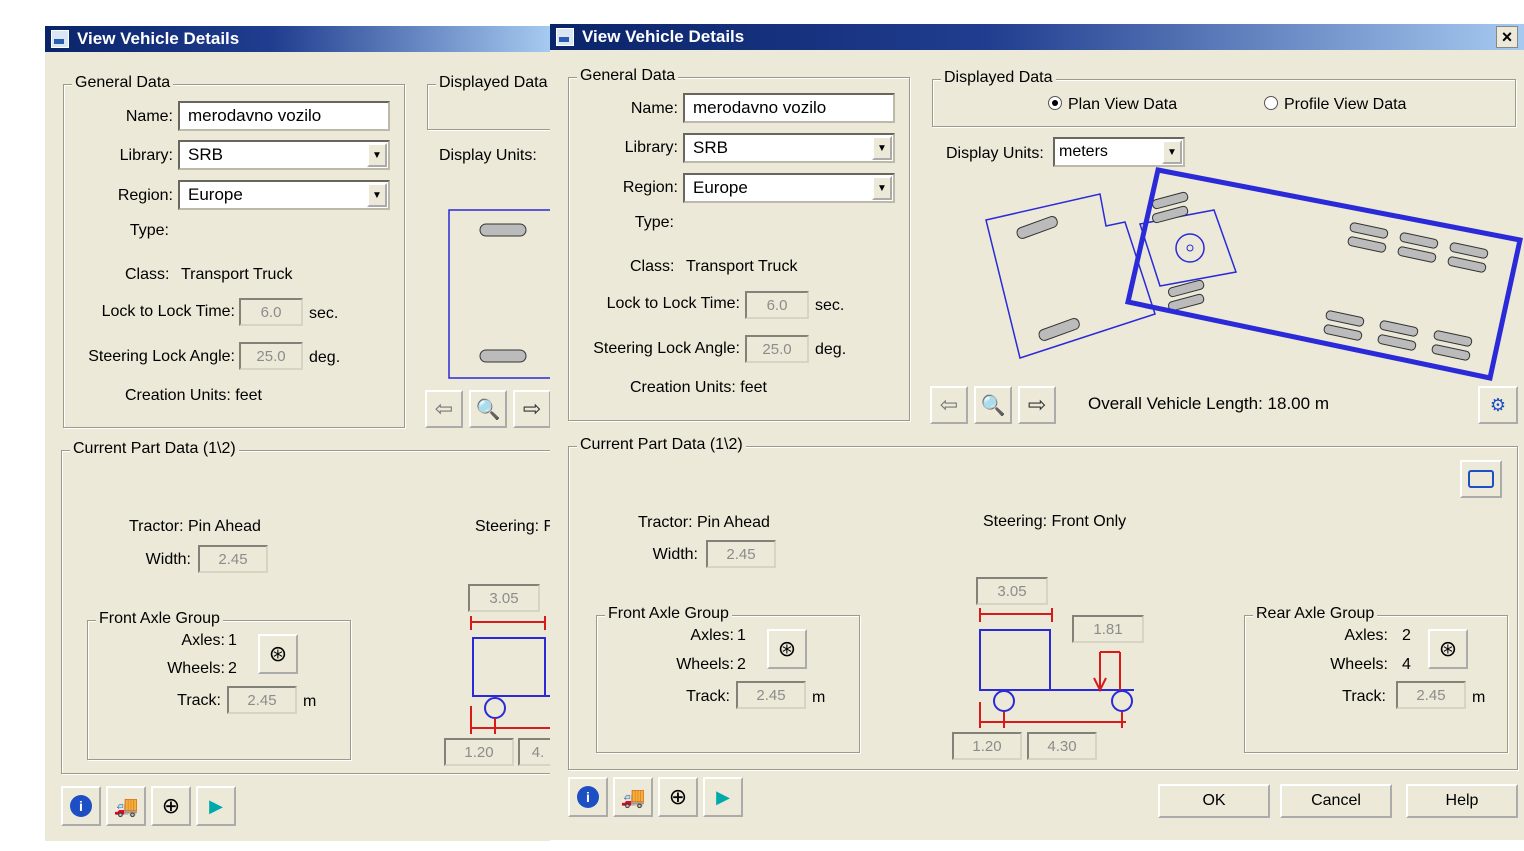 This screenshot has width=1524, height=851. I want to click on back-library-label: Library:, so click(146, 155).